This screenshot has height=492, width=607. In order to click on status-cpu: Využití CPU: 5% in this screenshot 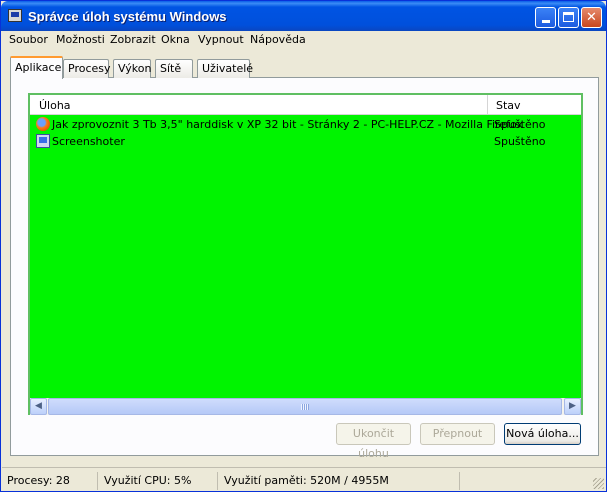, I will do `click(159, 481)`.